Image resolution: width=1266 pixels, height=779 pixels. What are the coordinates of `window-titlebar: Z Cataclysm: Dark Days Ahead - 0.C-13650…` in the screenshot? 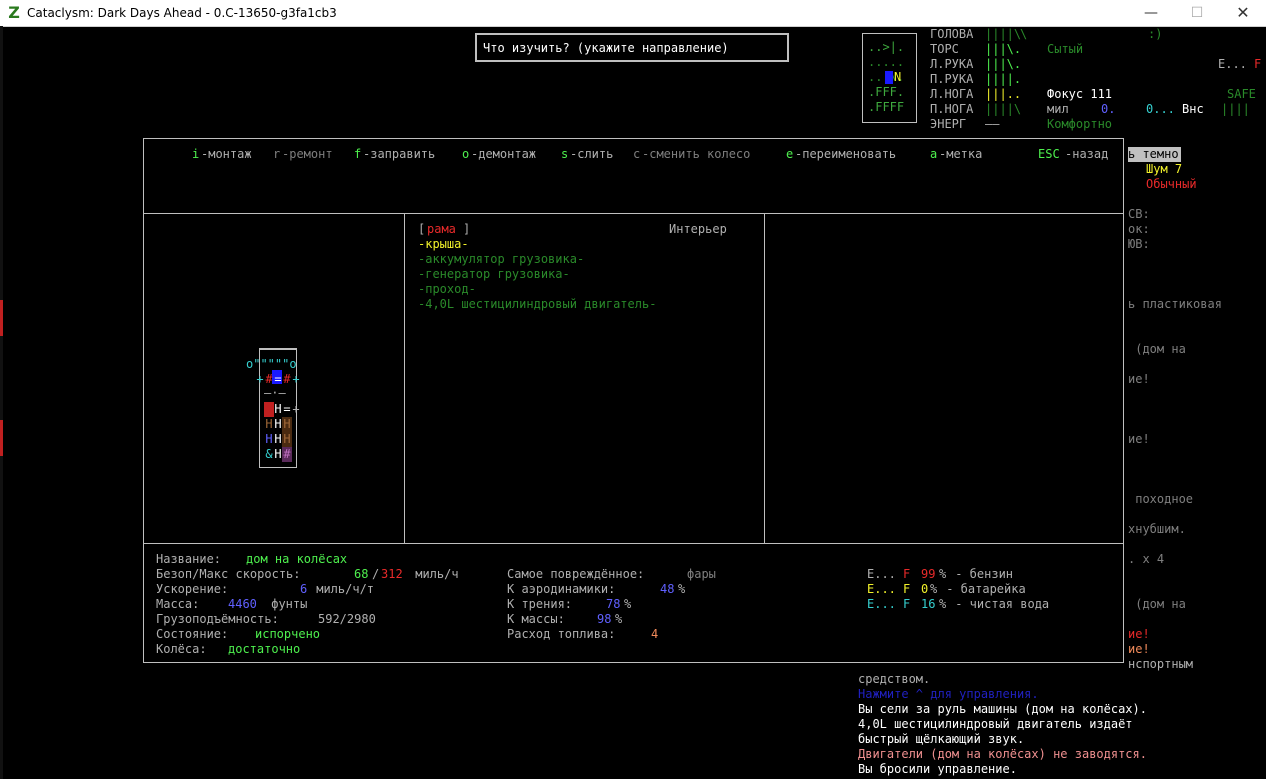 It's located at (633, 13).